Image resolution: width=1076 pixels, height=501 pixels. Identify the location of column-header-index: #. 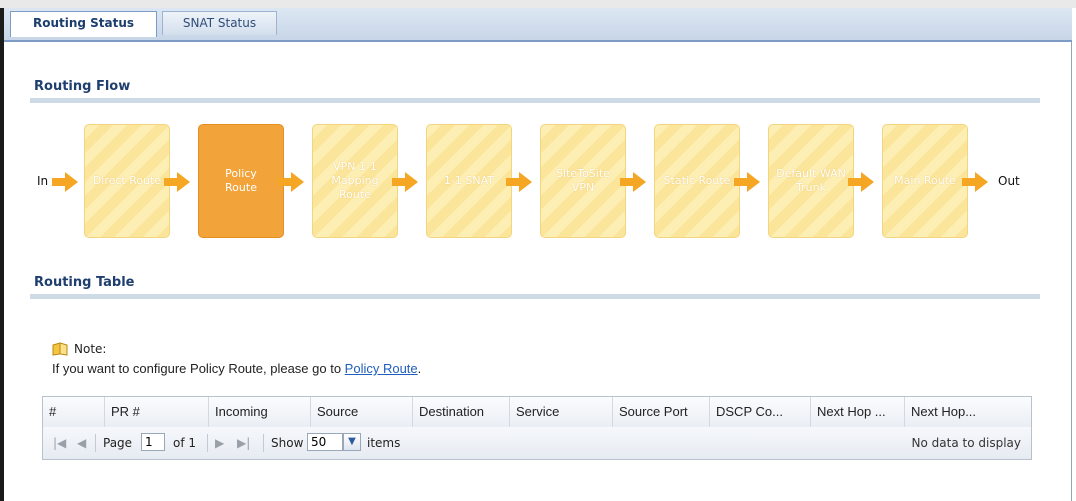
(74, 412).